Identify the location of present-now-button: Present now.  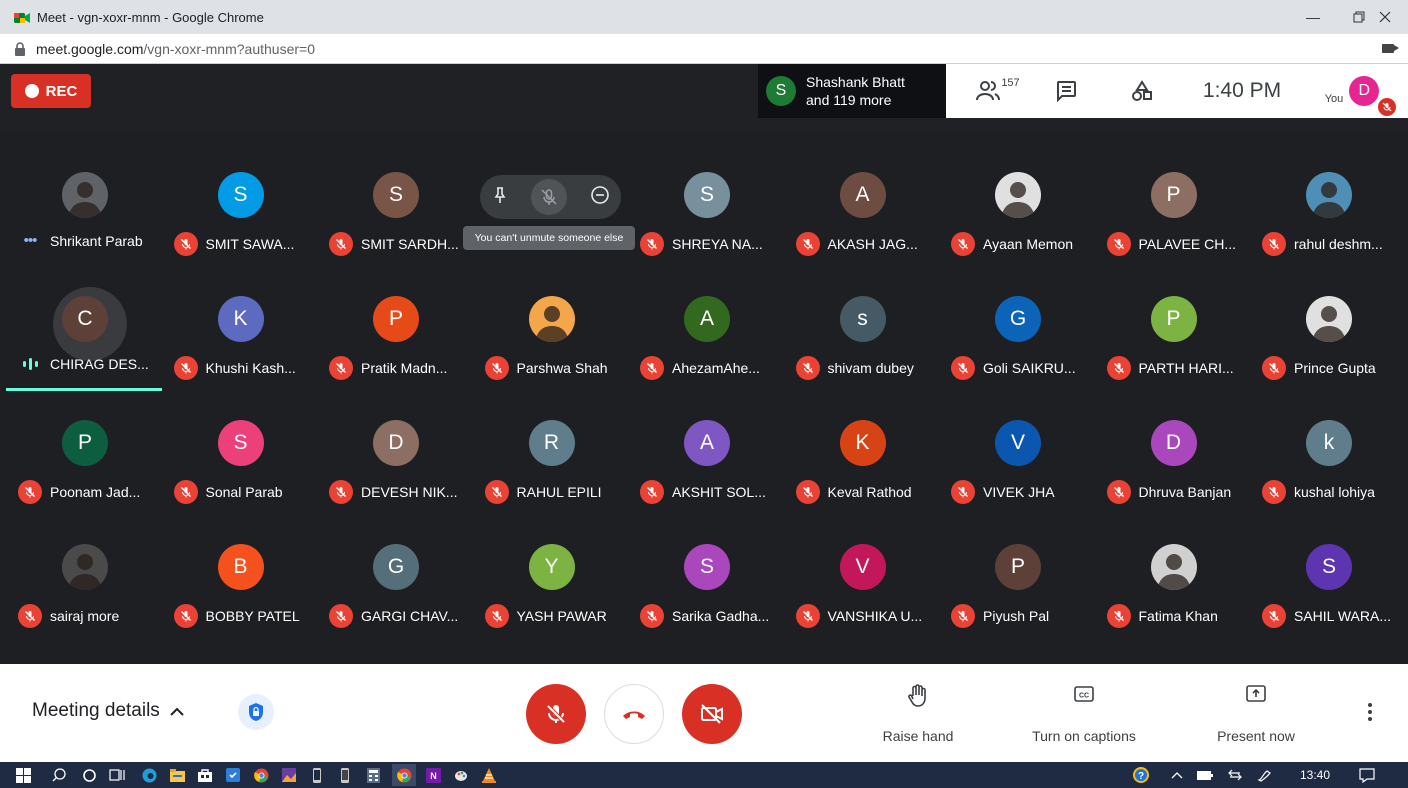
(1256, 714).